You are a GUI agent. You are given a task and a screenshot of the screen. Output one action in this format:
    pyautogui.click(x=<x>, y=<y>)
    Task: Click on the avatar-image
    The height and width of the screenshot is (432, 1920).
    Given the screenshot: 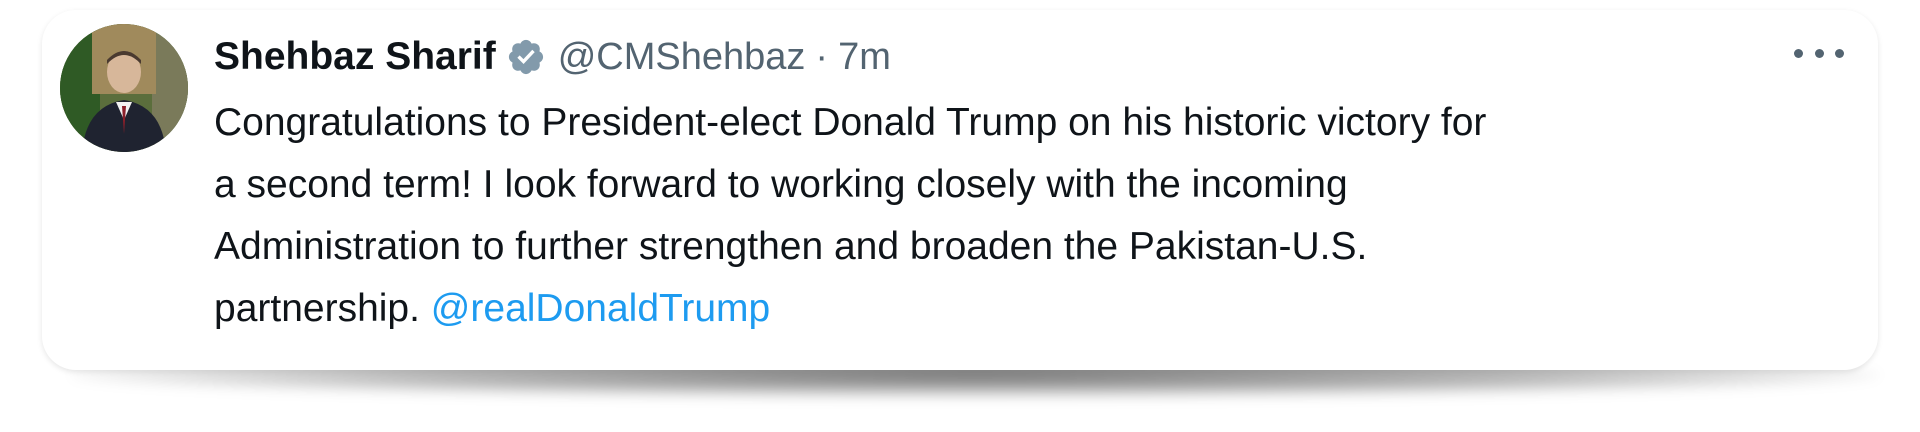 What is the action you would take?
    pyautogui.click(x=124, y=88)
    